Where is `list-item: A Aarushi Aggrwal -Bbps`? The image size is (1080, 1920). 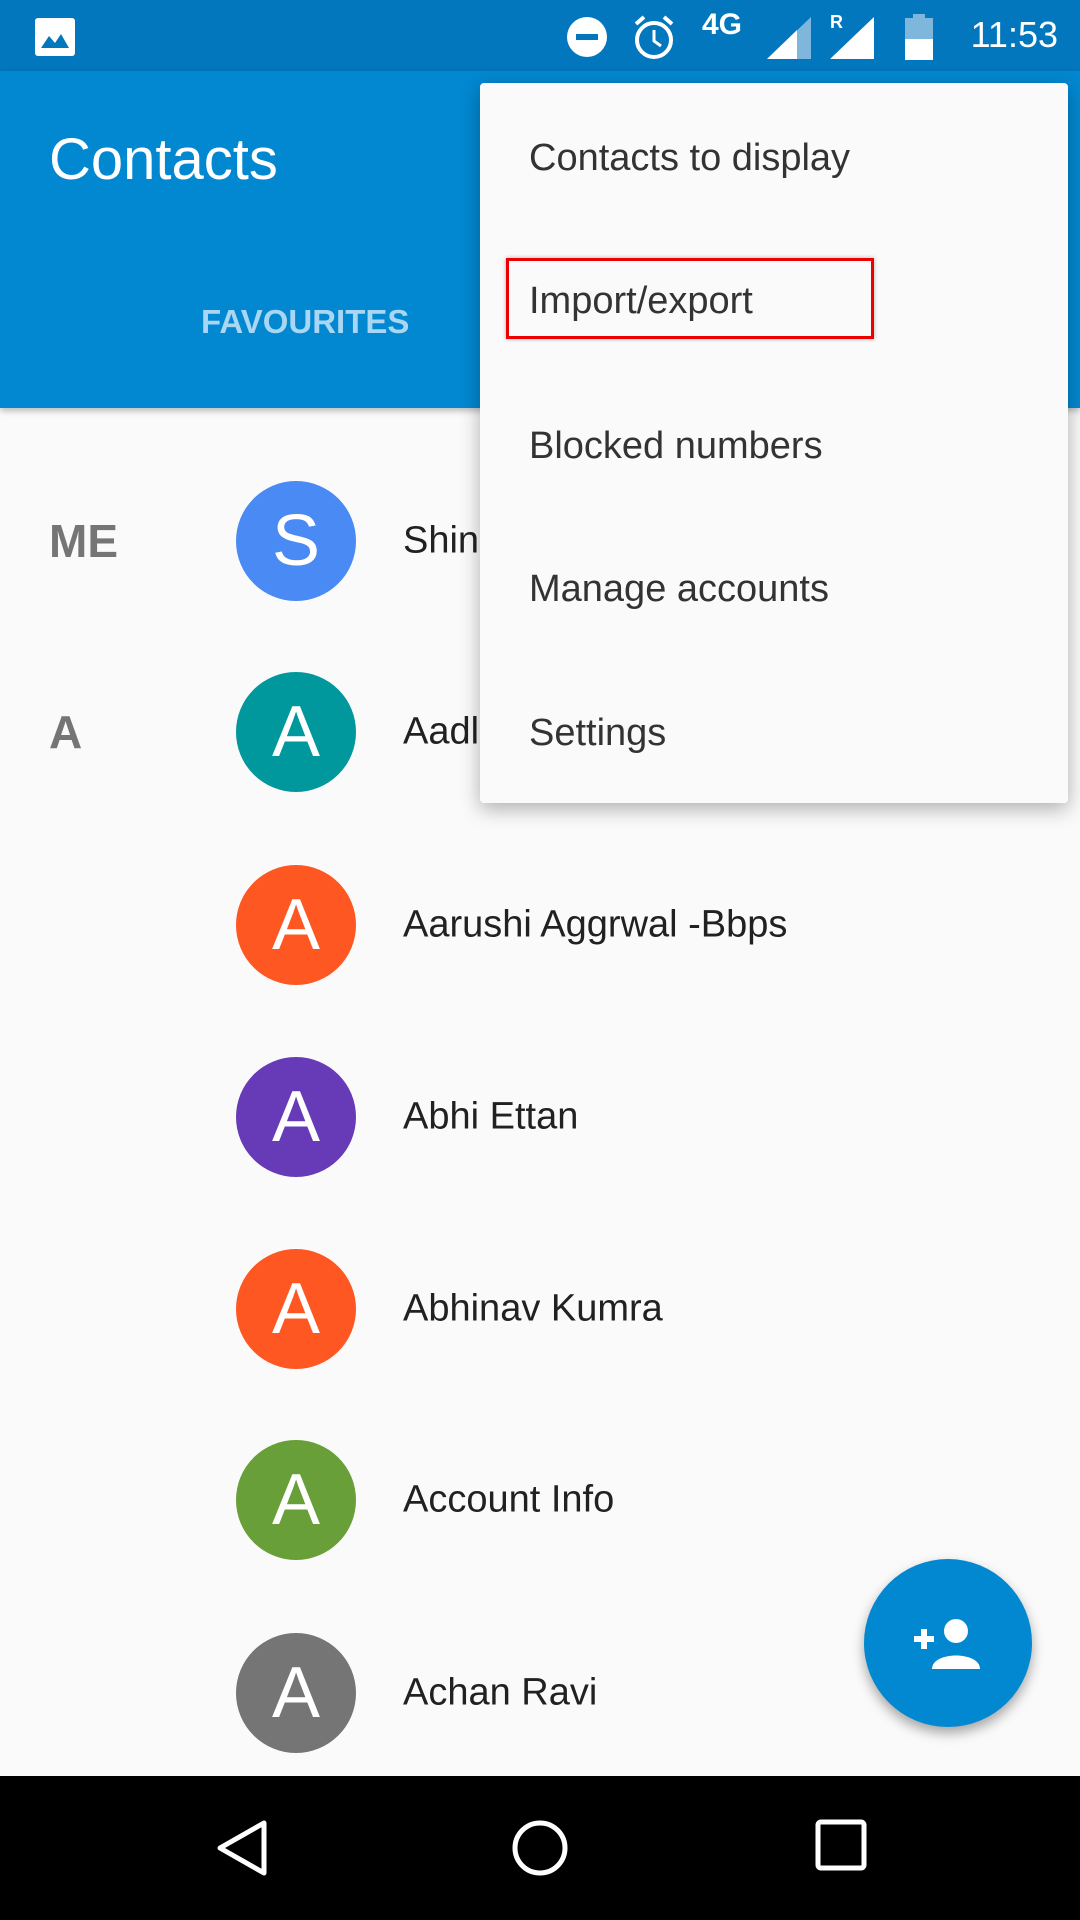
list-item: A Aarushi Aggrwal -Bbps is located at coordinates (540, 925).